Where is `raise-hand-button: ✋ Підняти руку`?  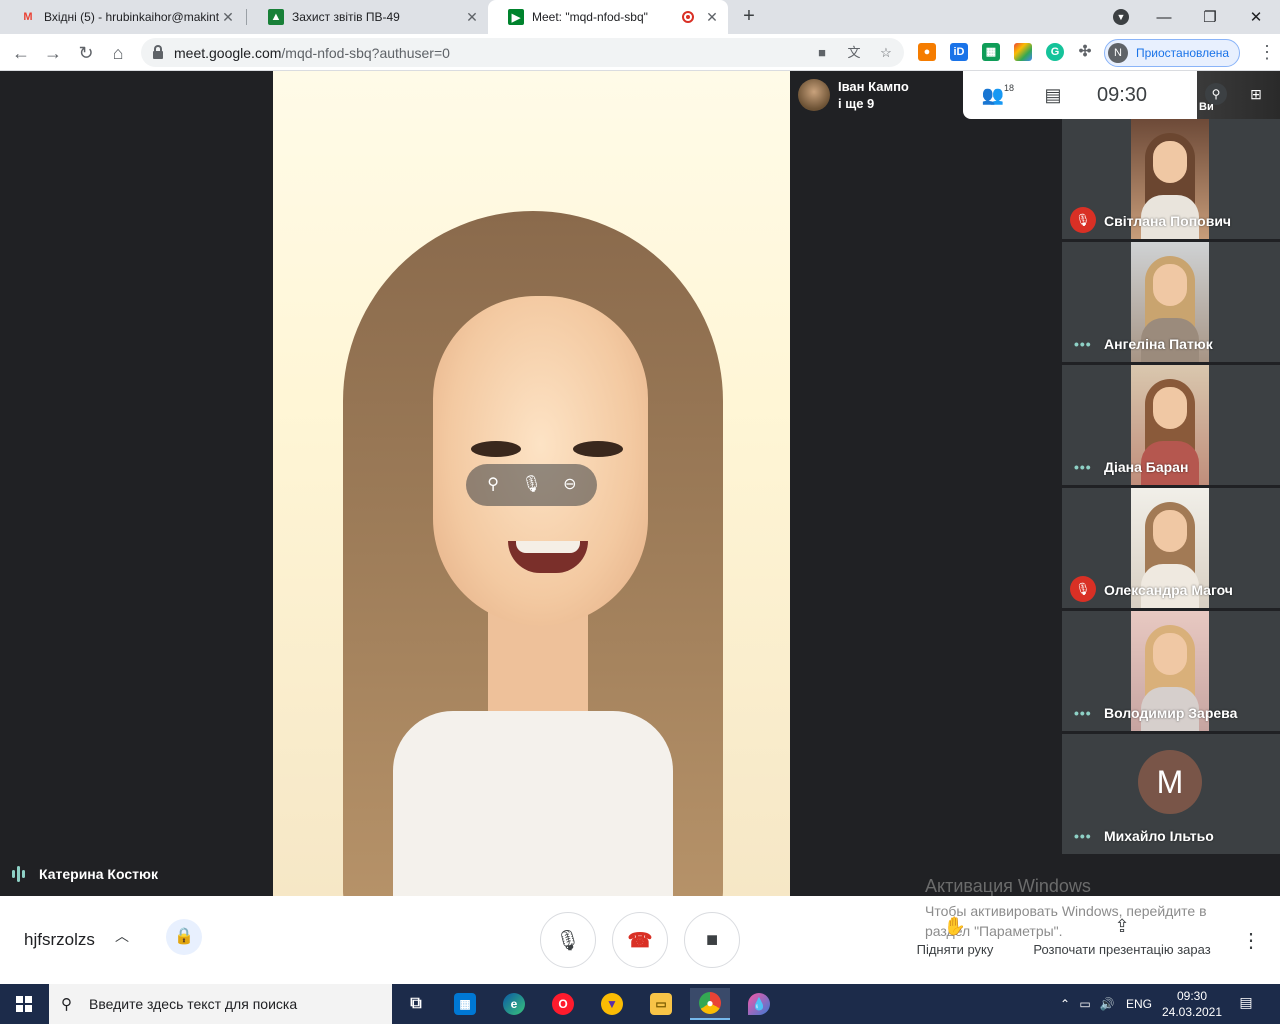
raise-hand-button: ✋ Підняти руку is located at coordinates (955, 936).